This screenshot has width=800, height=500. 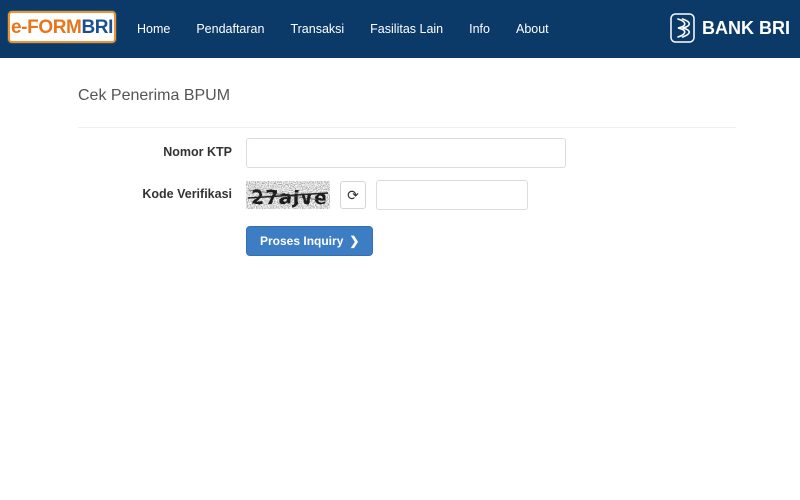 I want to click on captcha-image-svg: 27ajve, so click(x=288, y=195).